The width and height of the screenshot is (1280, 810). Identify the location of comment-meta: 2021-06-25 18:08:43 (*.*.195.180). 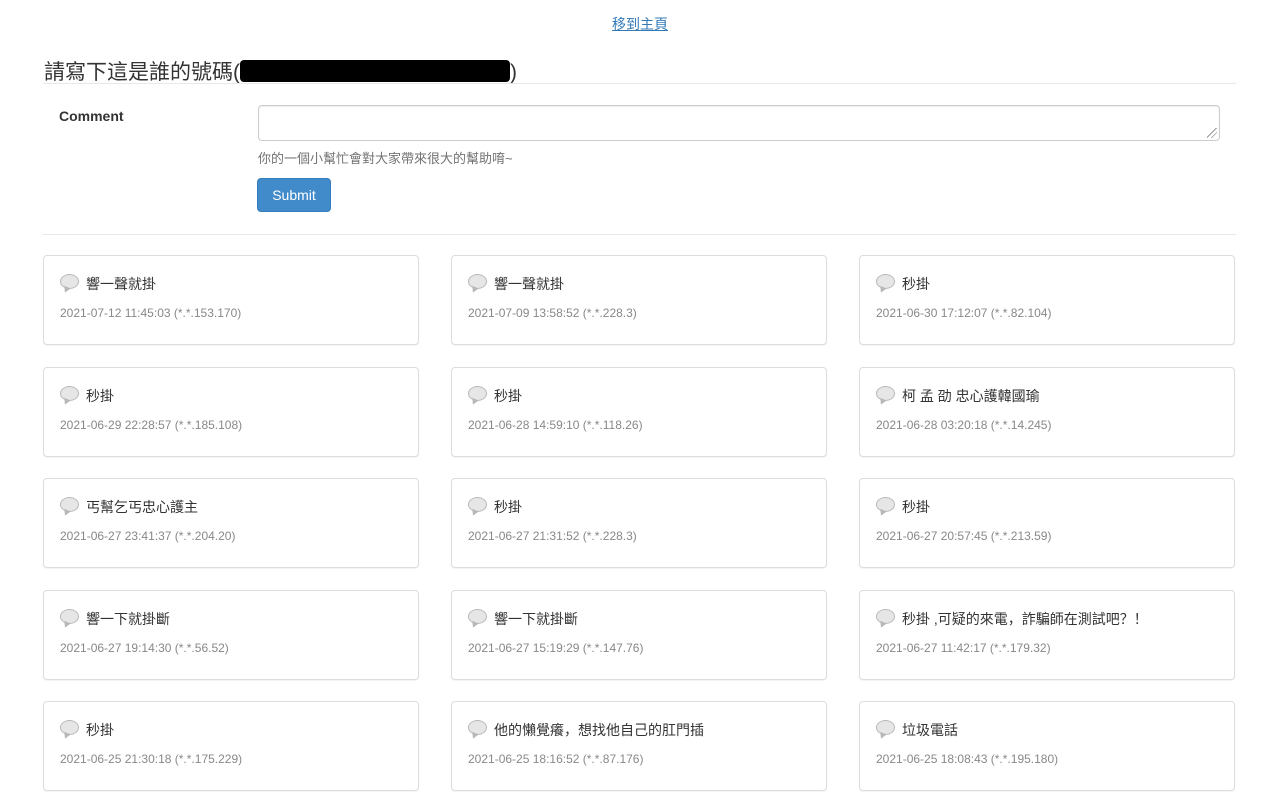
(967, 759).